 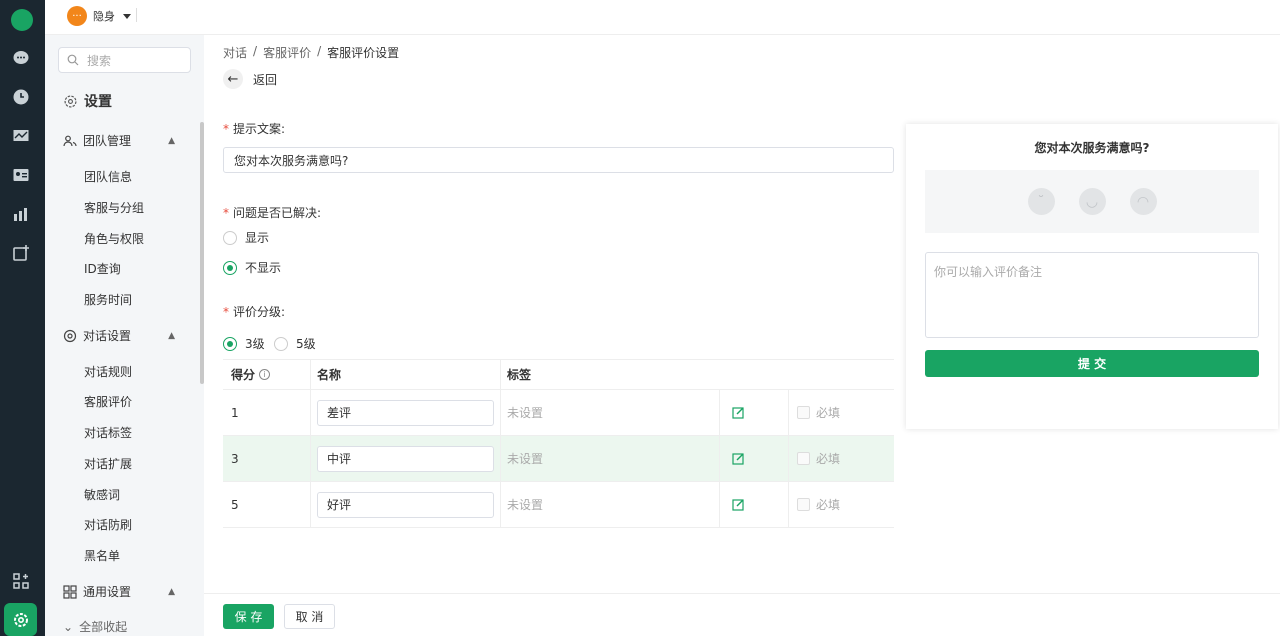 What do you see at coordinates (108, 371) in the screenshot?
I see `sidebar-item-rules: 对话规则` at bounding box center [108, 371].